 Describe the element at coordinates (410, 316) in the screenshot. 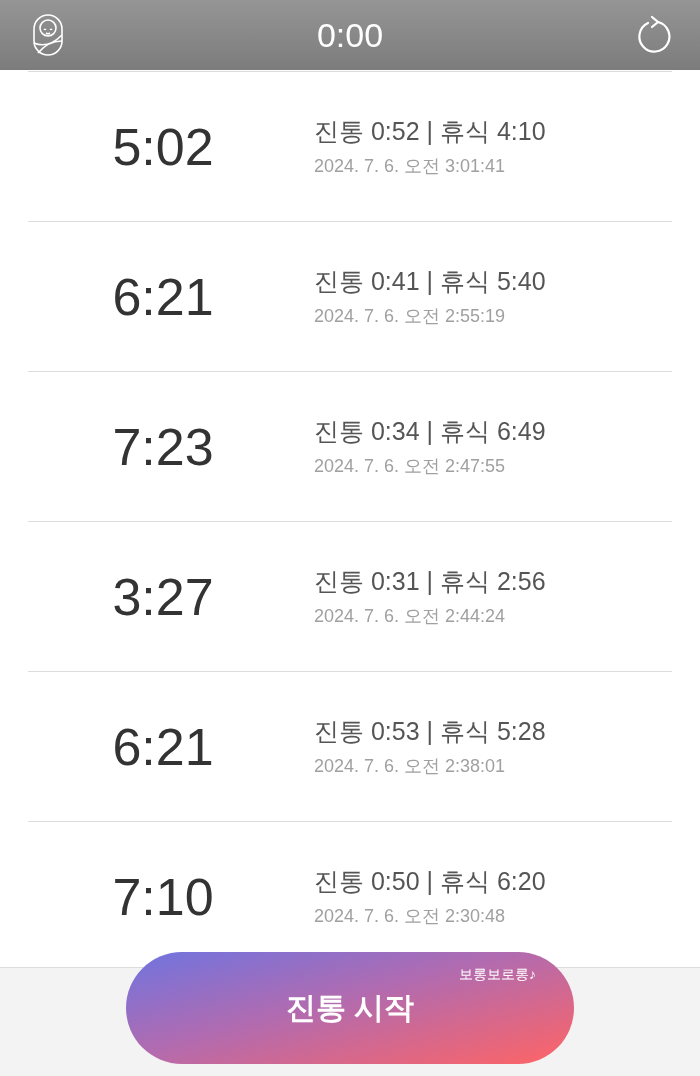

I see `record-timestamp: 2024. 7. 6. 오전 2:55:19` at that location.